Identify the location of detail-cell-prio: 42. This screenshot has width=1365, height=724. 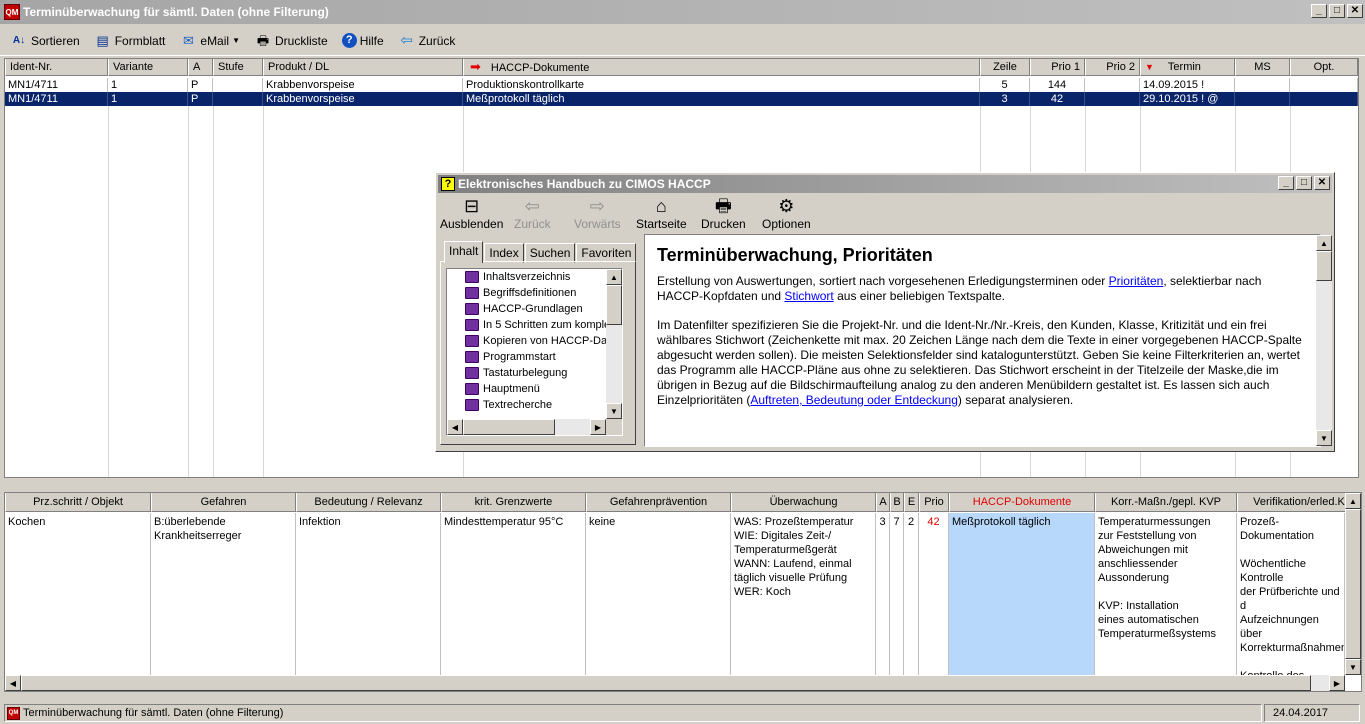
(934, 602).